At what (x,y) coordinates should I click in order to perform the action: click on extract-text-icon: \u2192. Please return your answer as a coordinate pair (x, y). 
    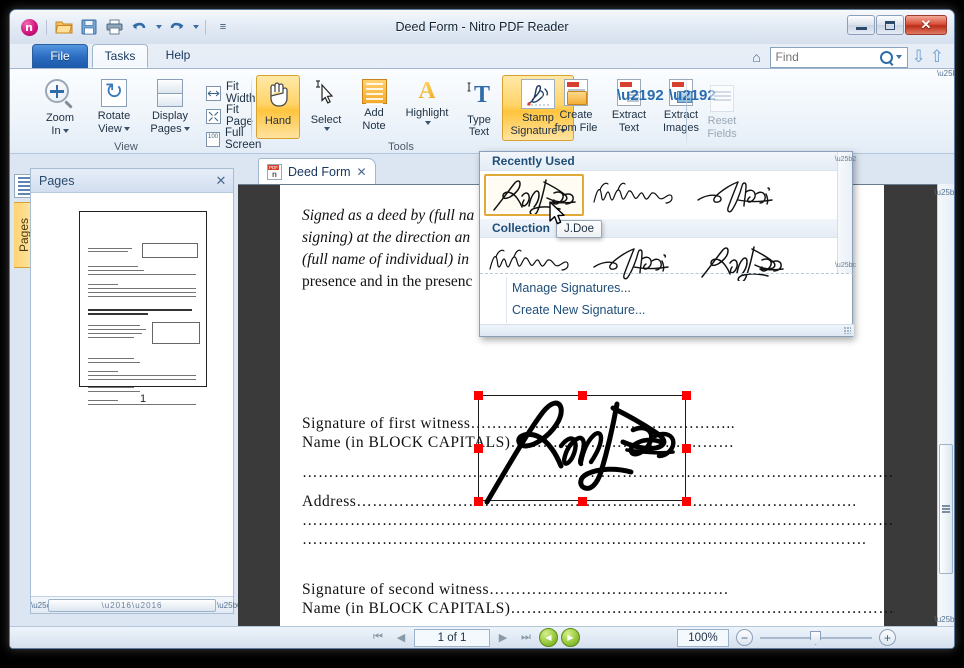
    Looking at the image, I should click on (640, 92).